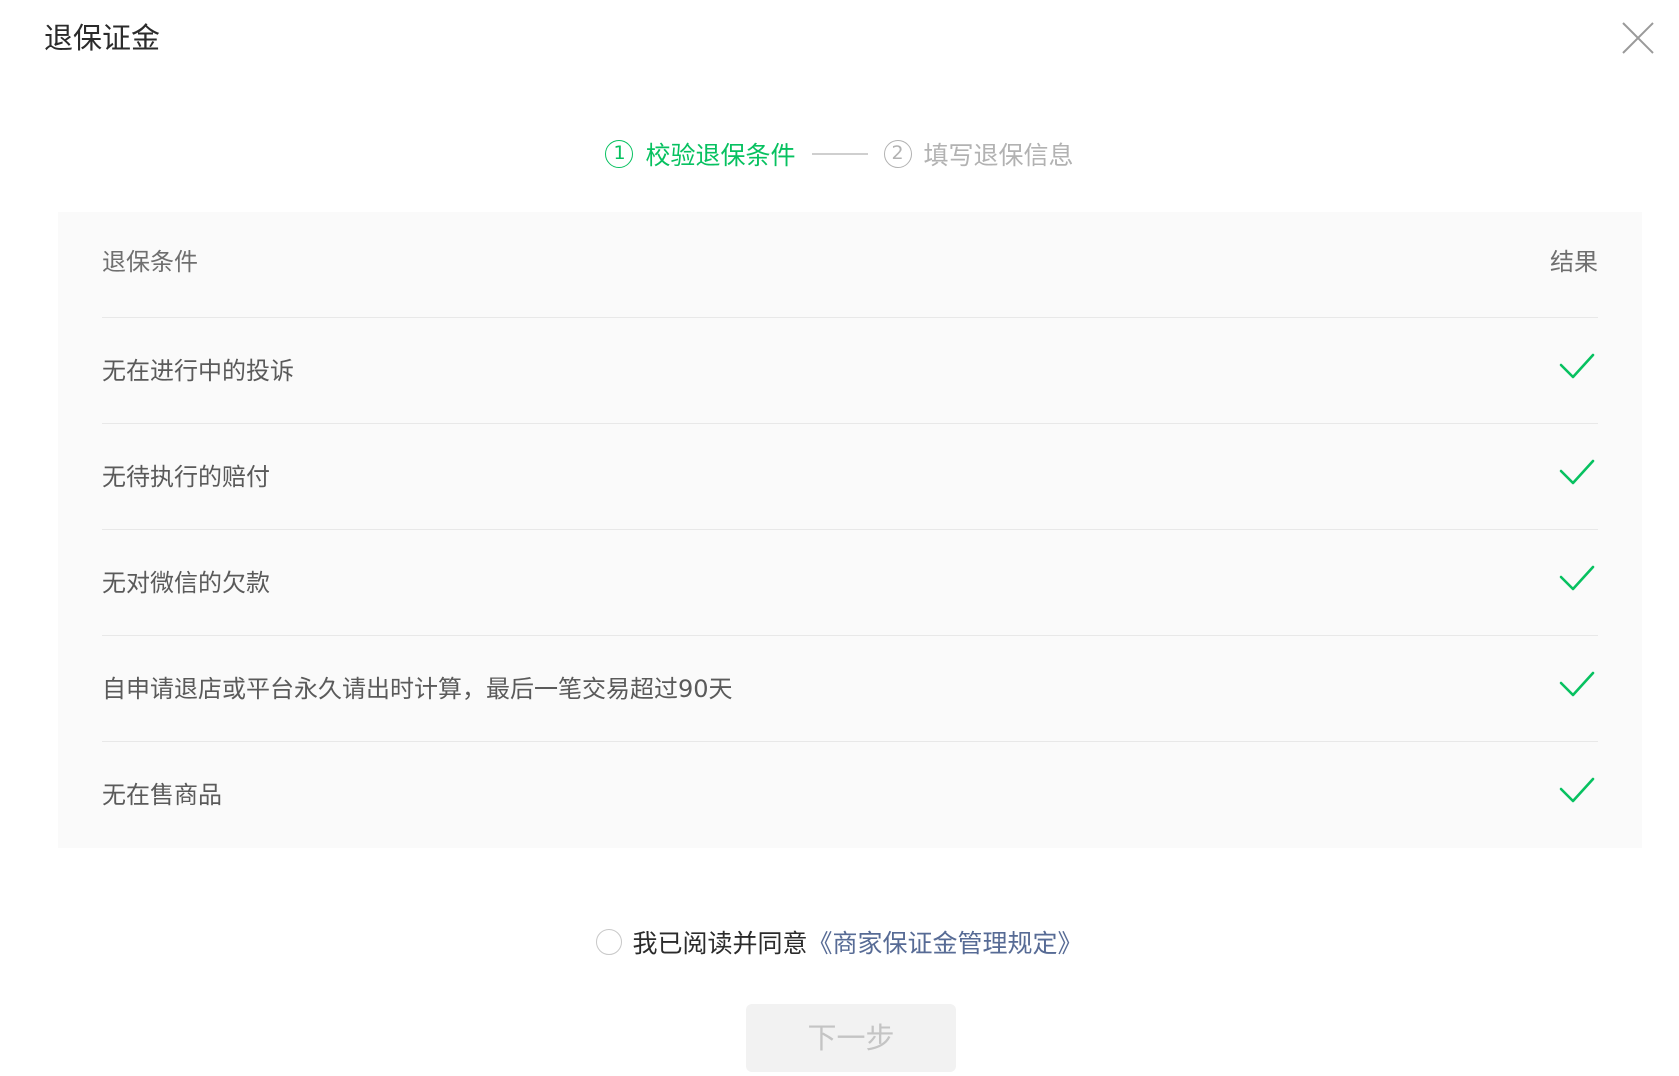  I want to click on close-icon, so click(1638, 38).